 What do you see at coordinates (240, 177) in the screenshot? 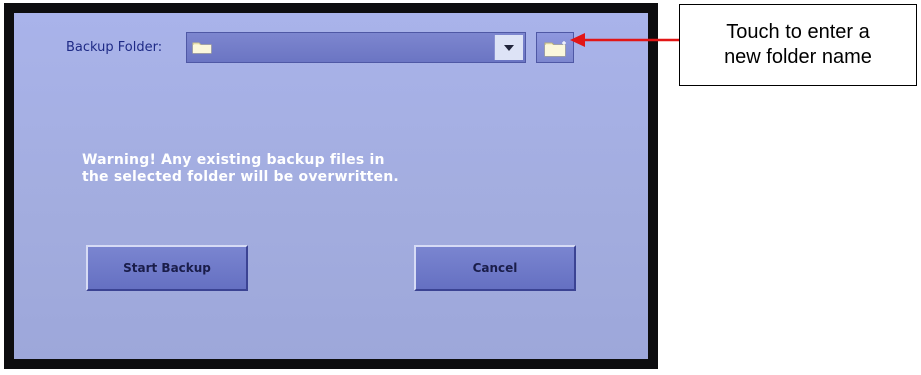
I see `warning-line-2: the selected folder will be overwritten.` at bounding box center [240, 177].